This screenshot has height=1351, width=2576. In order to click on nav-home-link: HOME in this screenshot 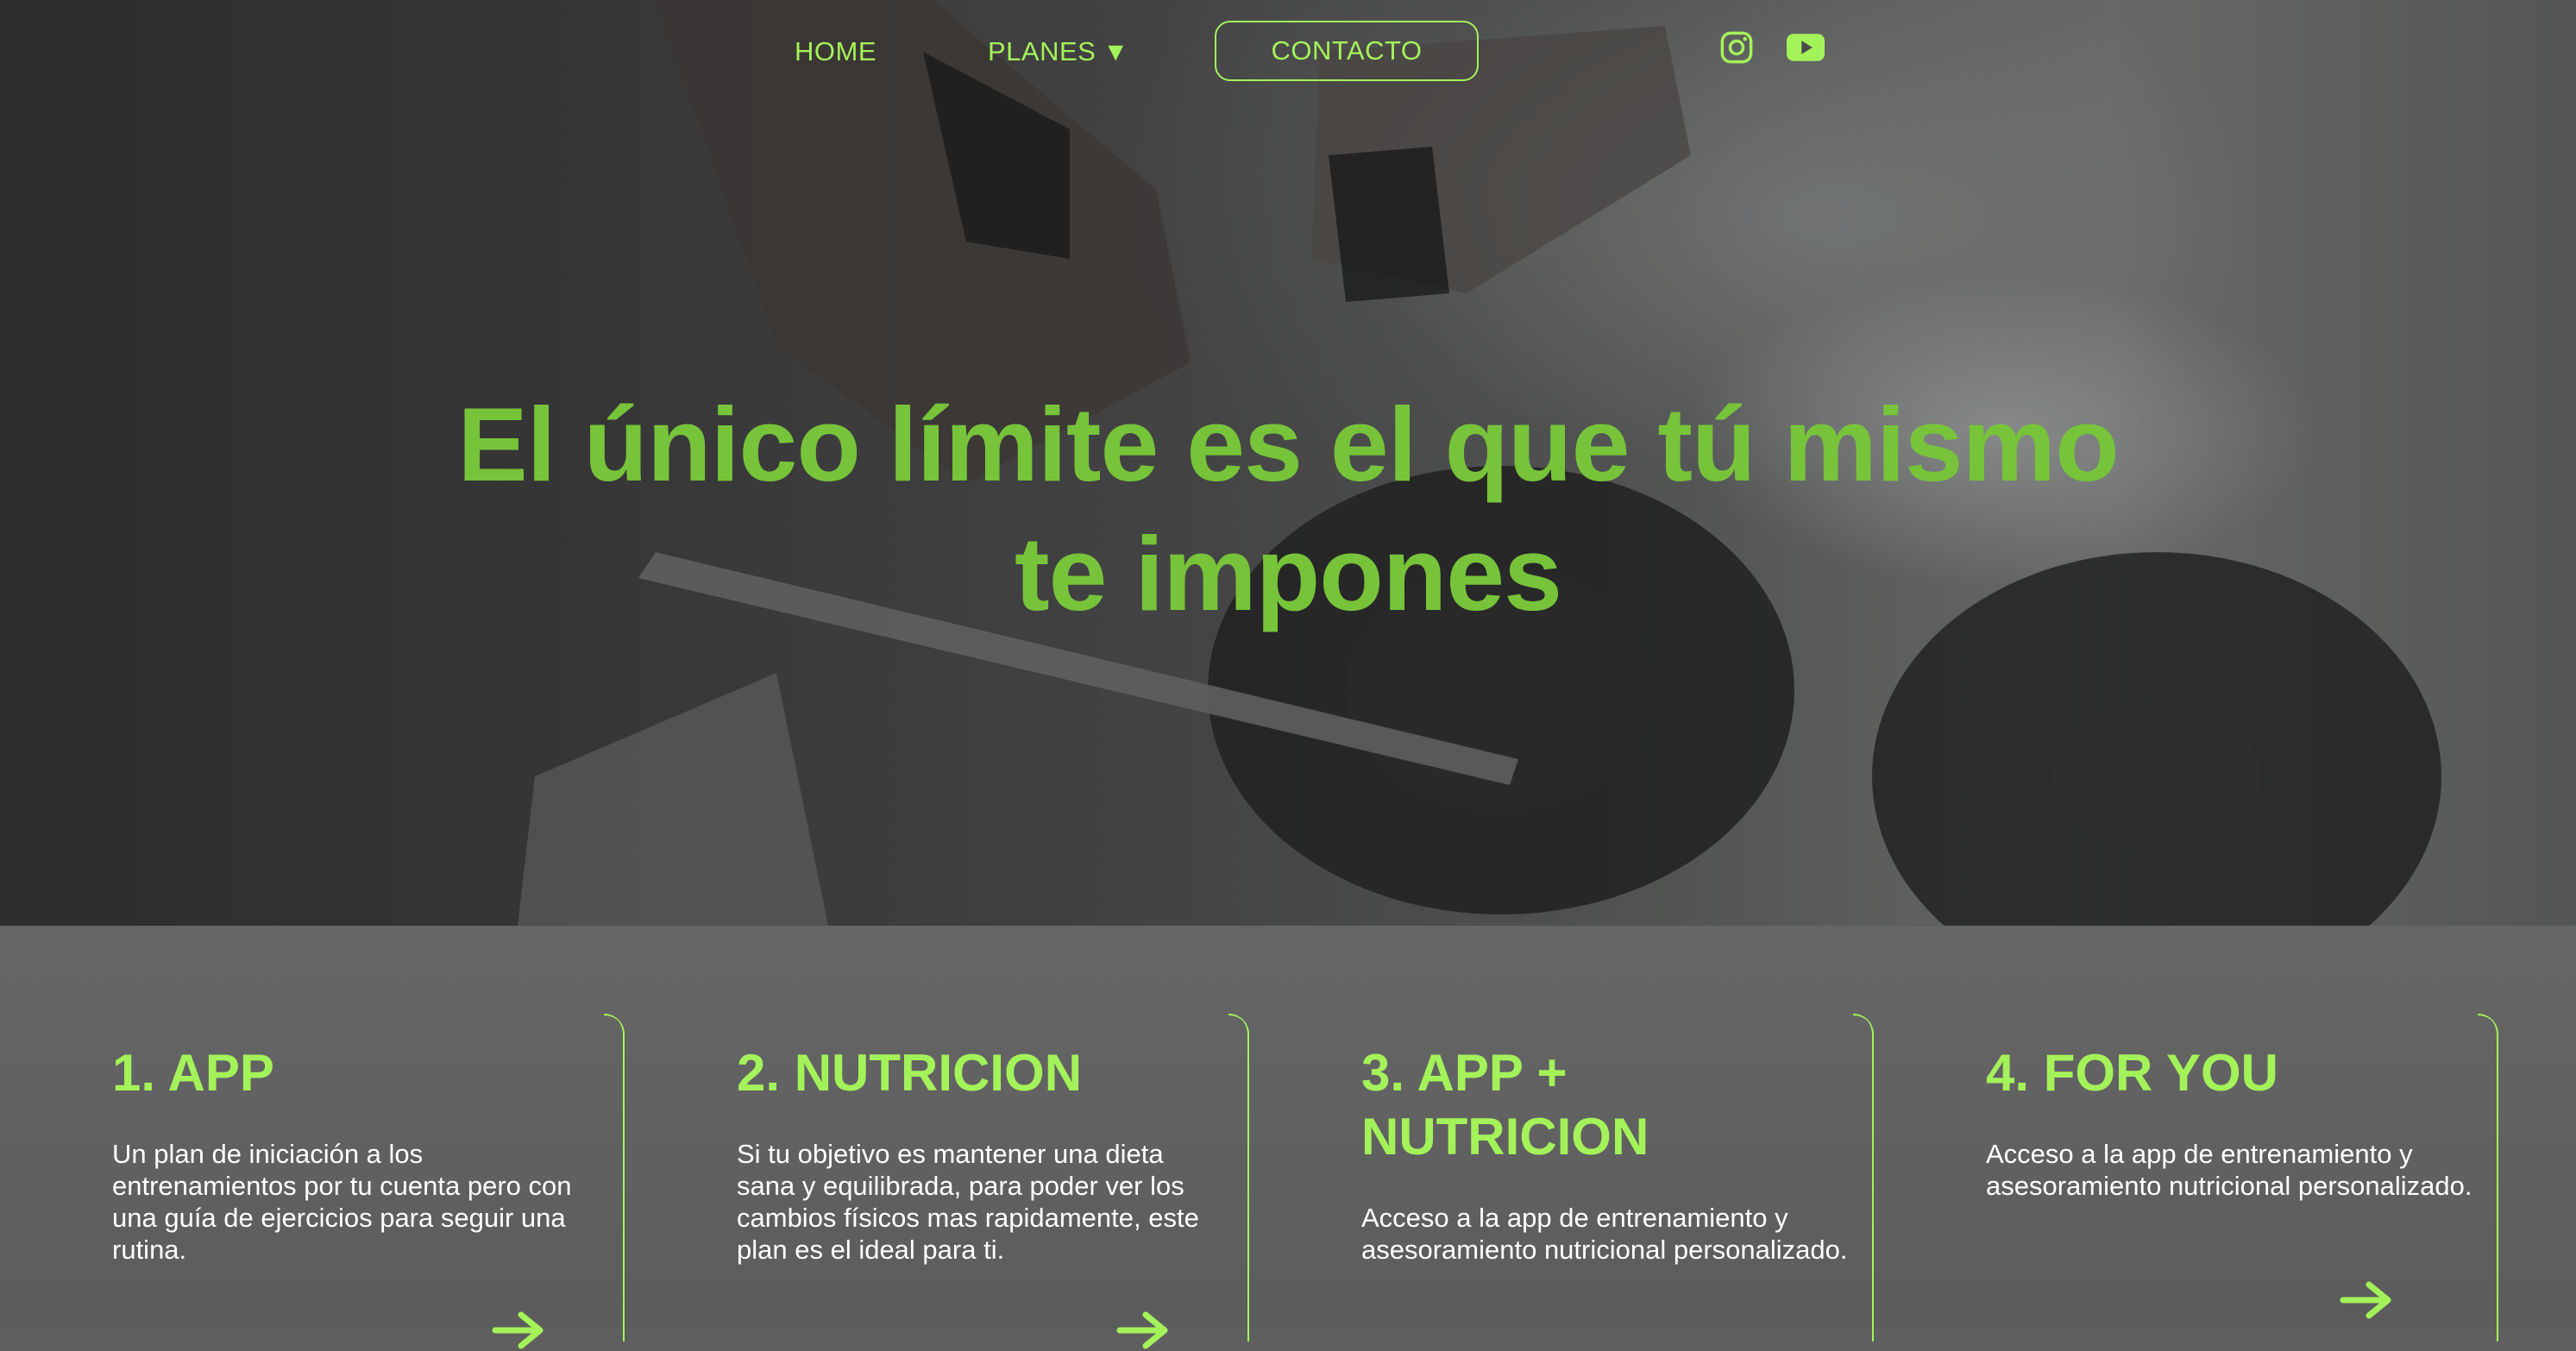, I will do `click(835, 51)`.